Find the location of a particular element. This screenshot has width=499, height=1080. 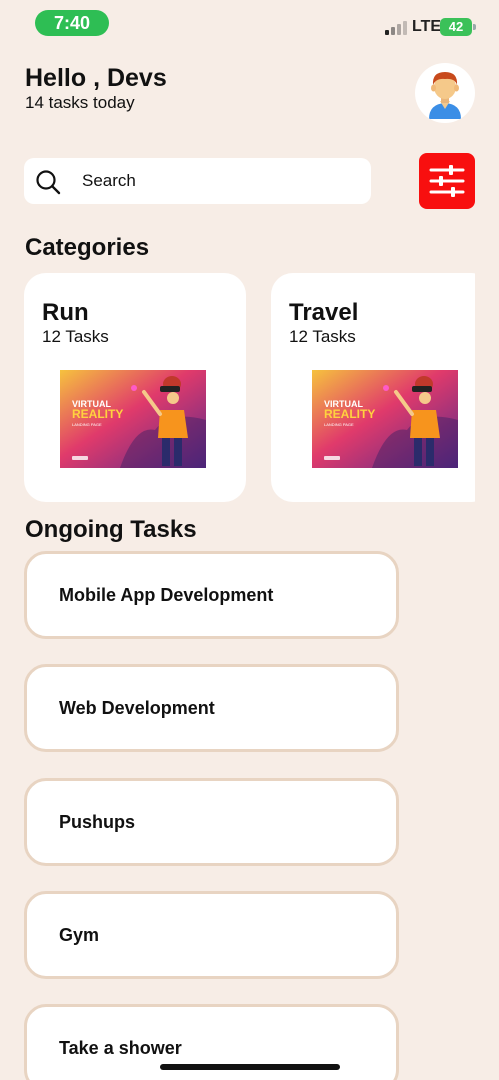

battery-level: 42 is located at coordinates (456, 26).